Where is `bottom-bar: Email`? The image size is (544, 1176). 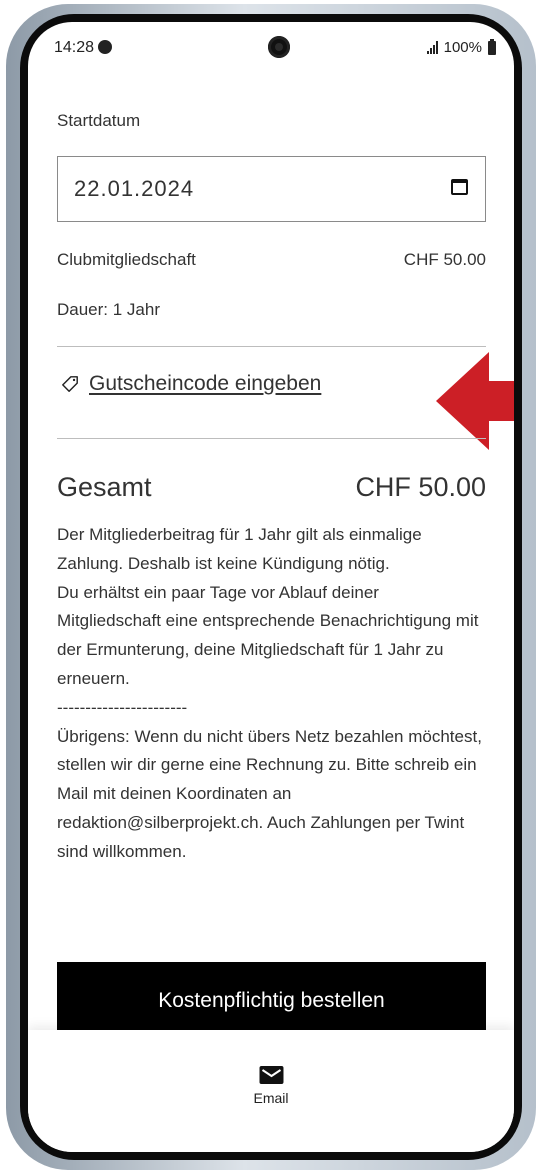
bottom-bar: Email is located at coordinates (271, 1091).